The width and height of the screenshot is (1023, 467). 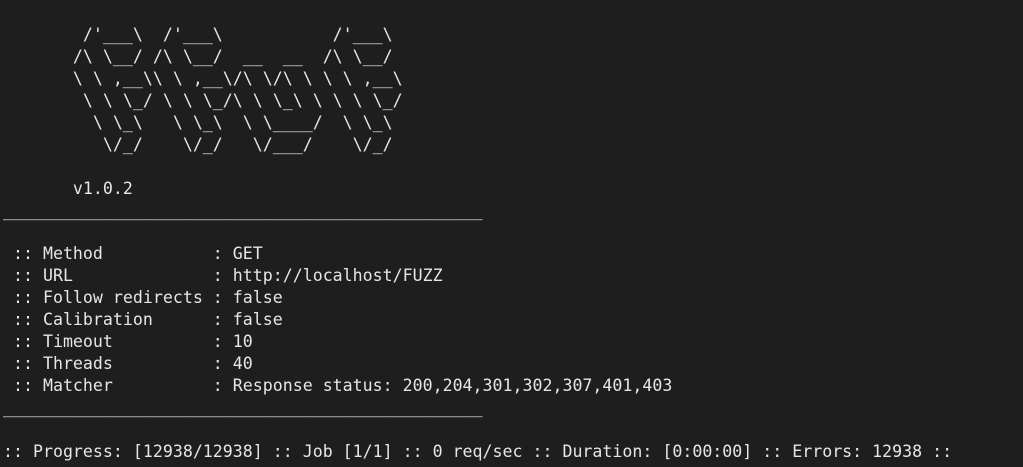 I want to click on ascii-art-line: \ \ ,__\\ \ ,__\/\ \/\ \ \ \ ,__\, so click(x=203, y=78).